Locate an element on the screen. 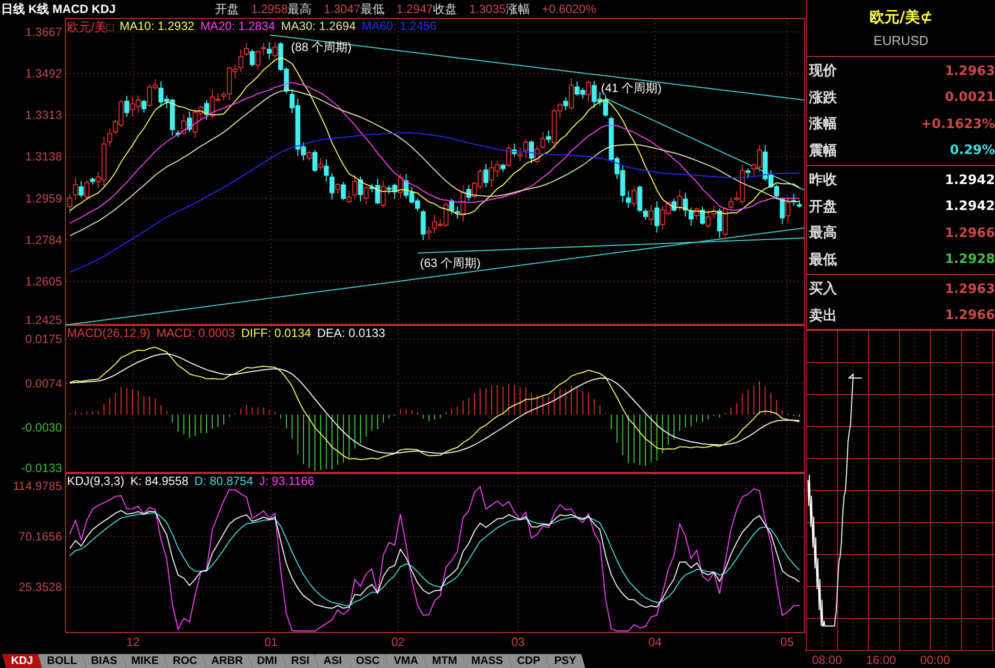  indicator-tab: ARBR is located at coordinates (227, 661).